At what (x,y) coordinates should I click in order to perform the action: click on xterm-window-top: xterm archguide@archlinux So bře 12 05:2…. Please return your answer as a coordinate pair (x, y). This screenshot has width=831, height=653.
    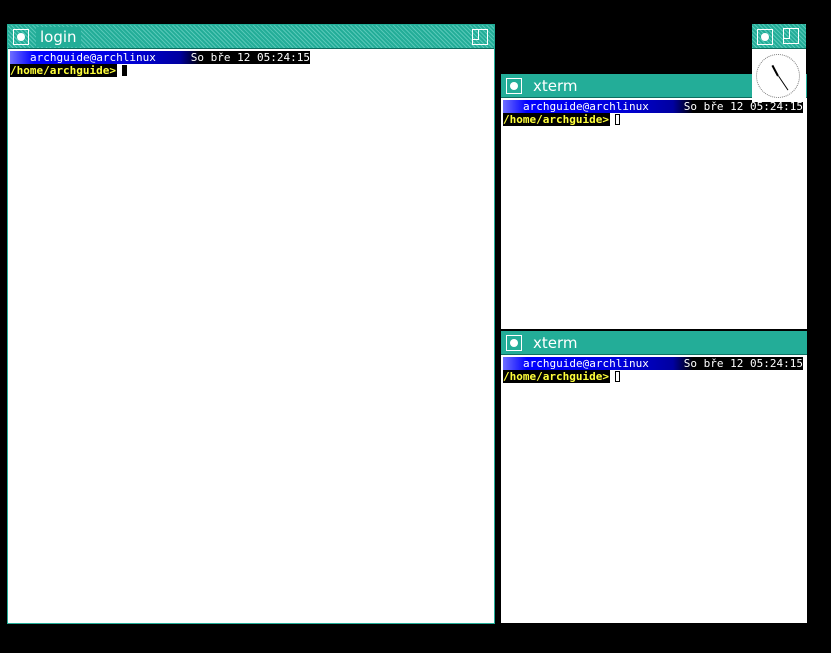
    Looking at the image, I should click on (654, 201).